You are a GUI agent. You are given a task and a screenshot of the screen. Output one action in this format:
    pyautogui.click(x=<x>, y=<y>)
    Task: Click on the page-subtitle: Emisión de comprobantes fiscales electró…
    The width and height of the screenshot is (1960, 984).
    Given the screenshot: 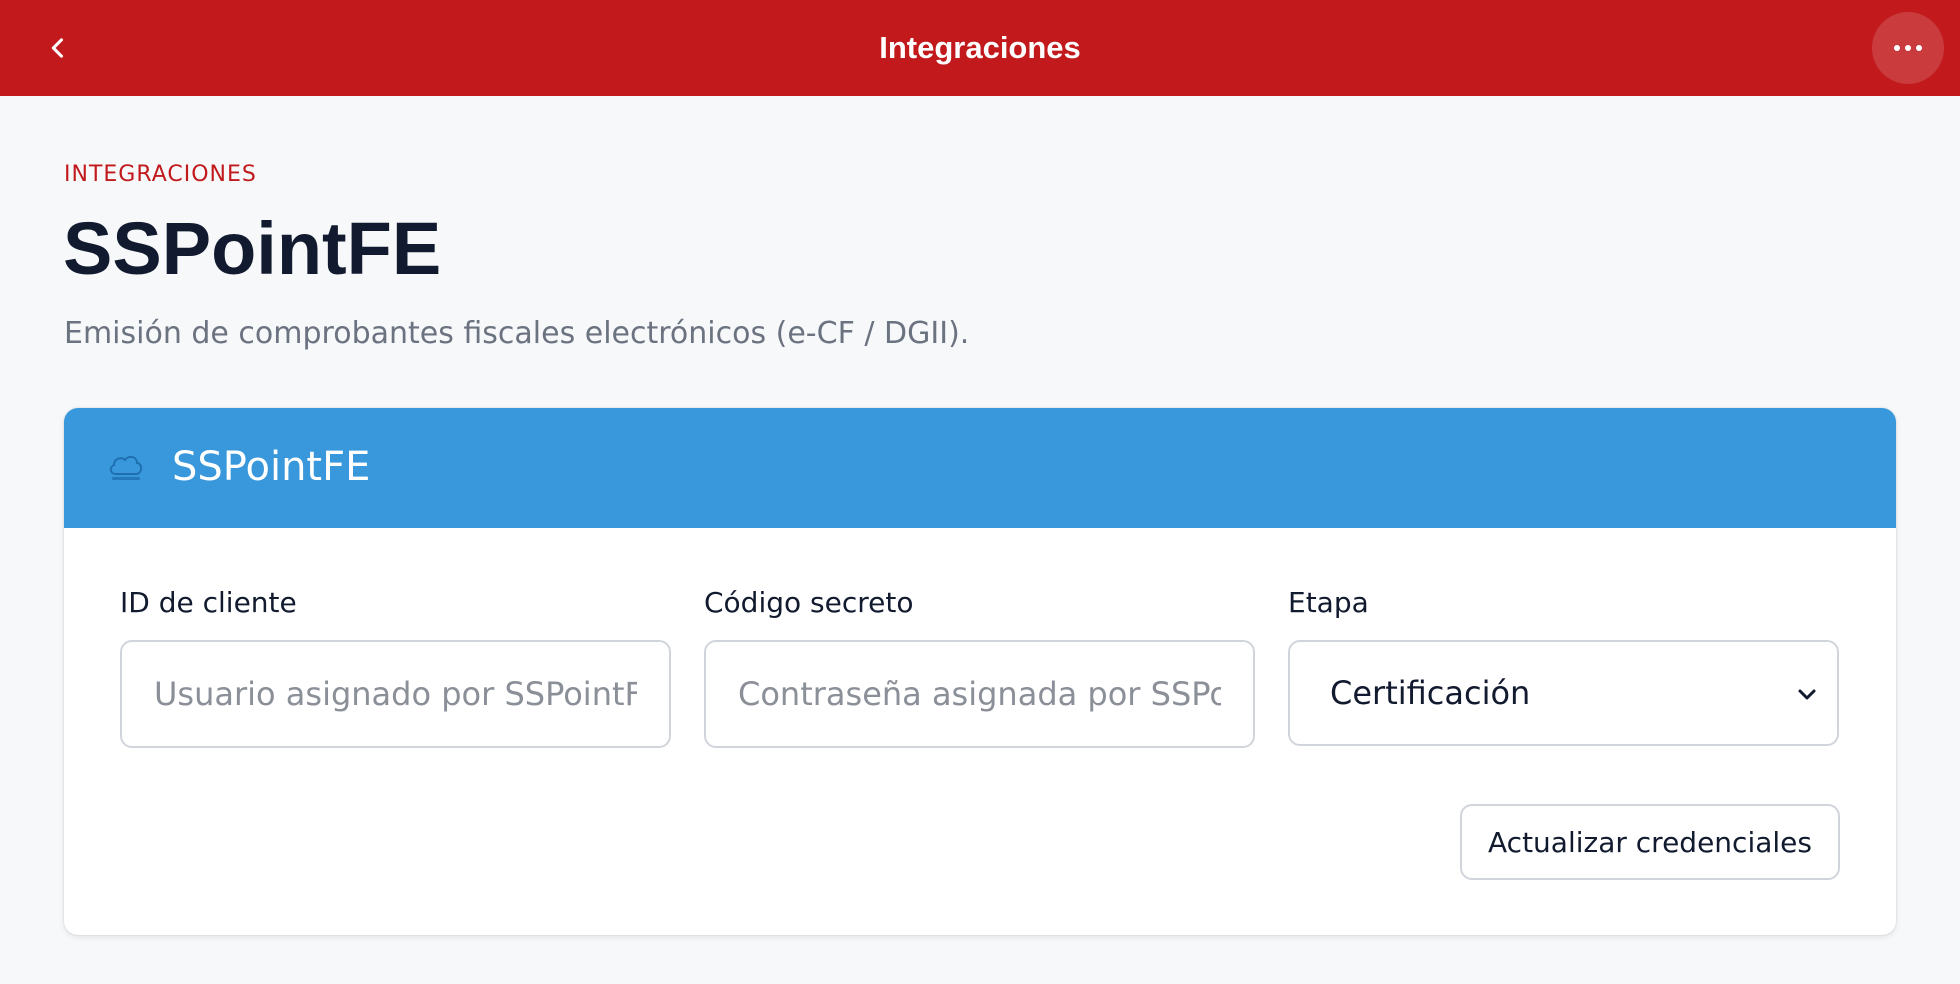 What is the action you would take?
    pyautogui.click(x=517, y=333)
    